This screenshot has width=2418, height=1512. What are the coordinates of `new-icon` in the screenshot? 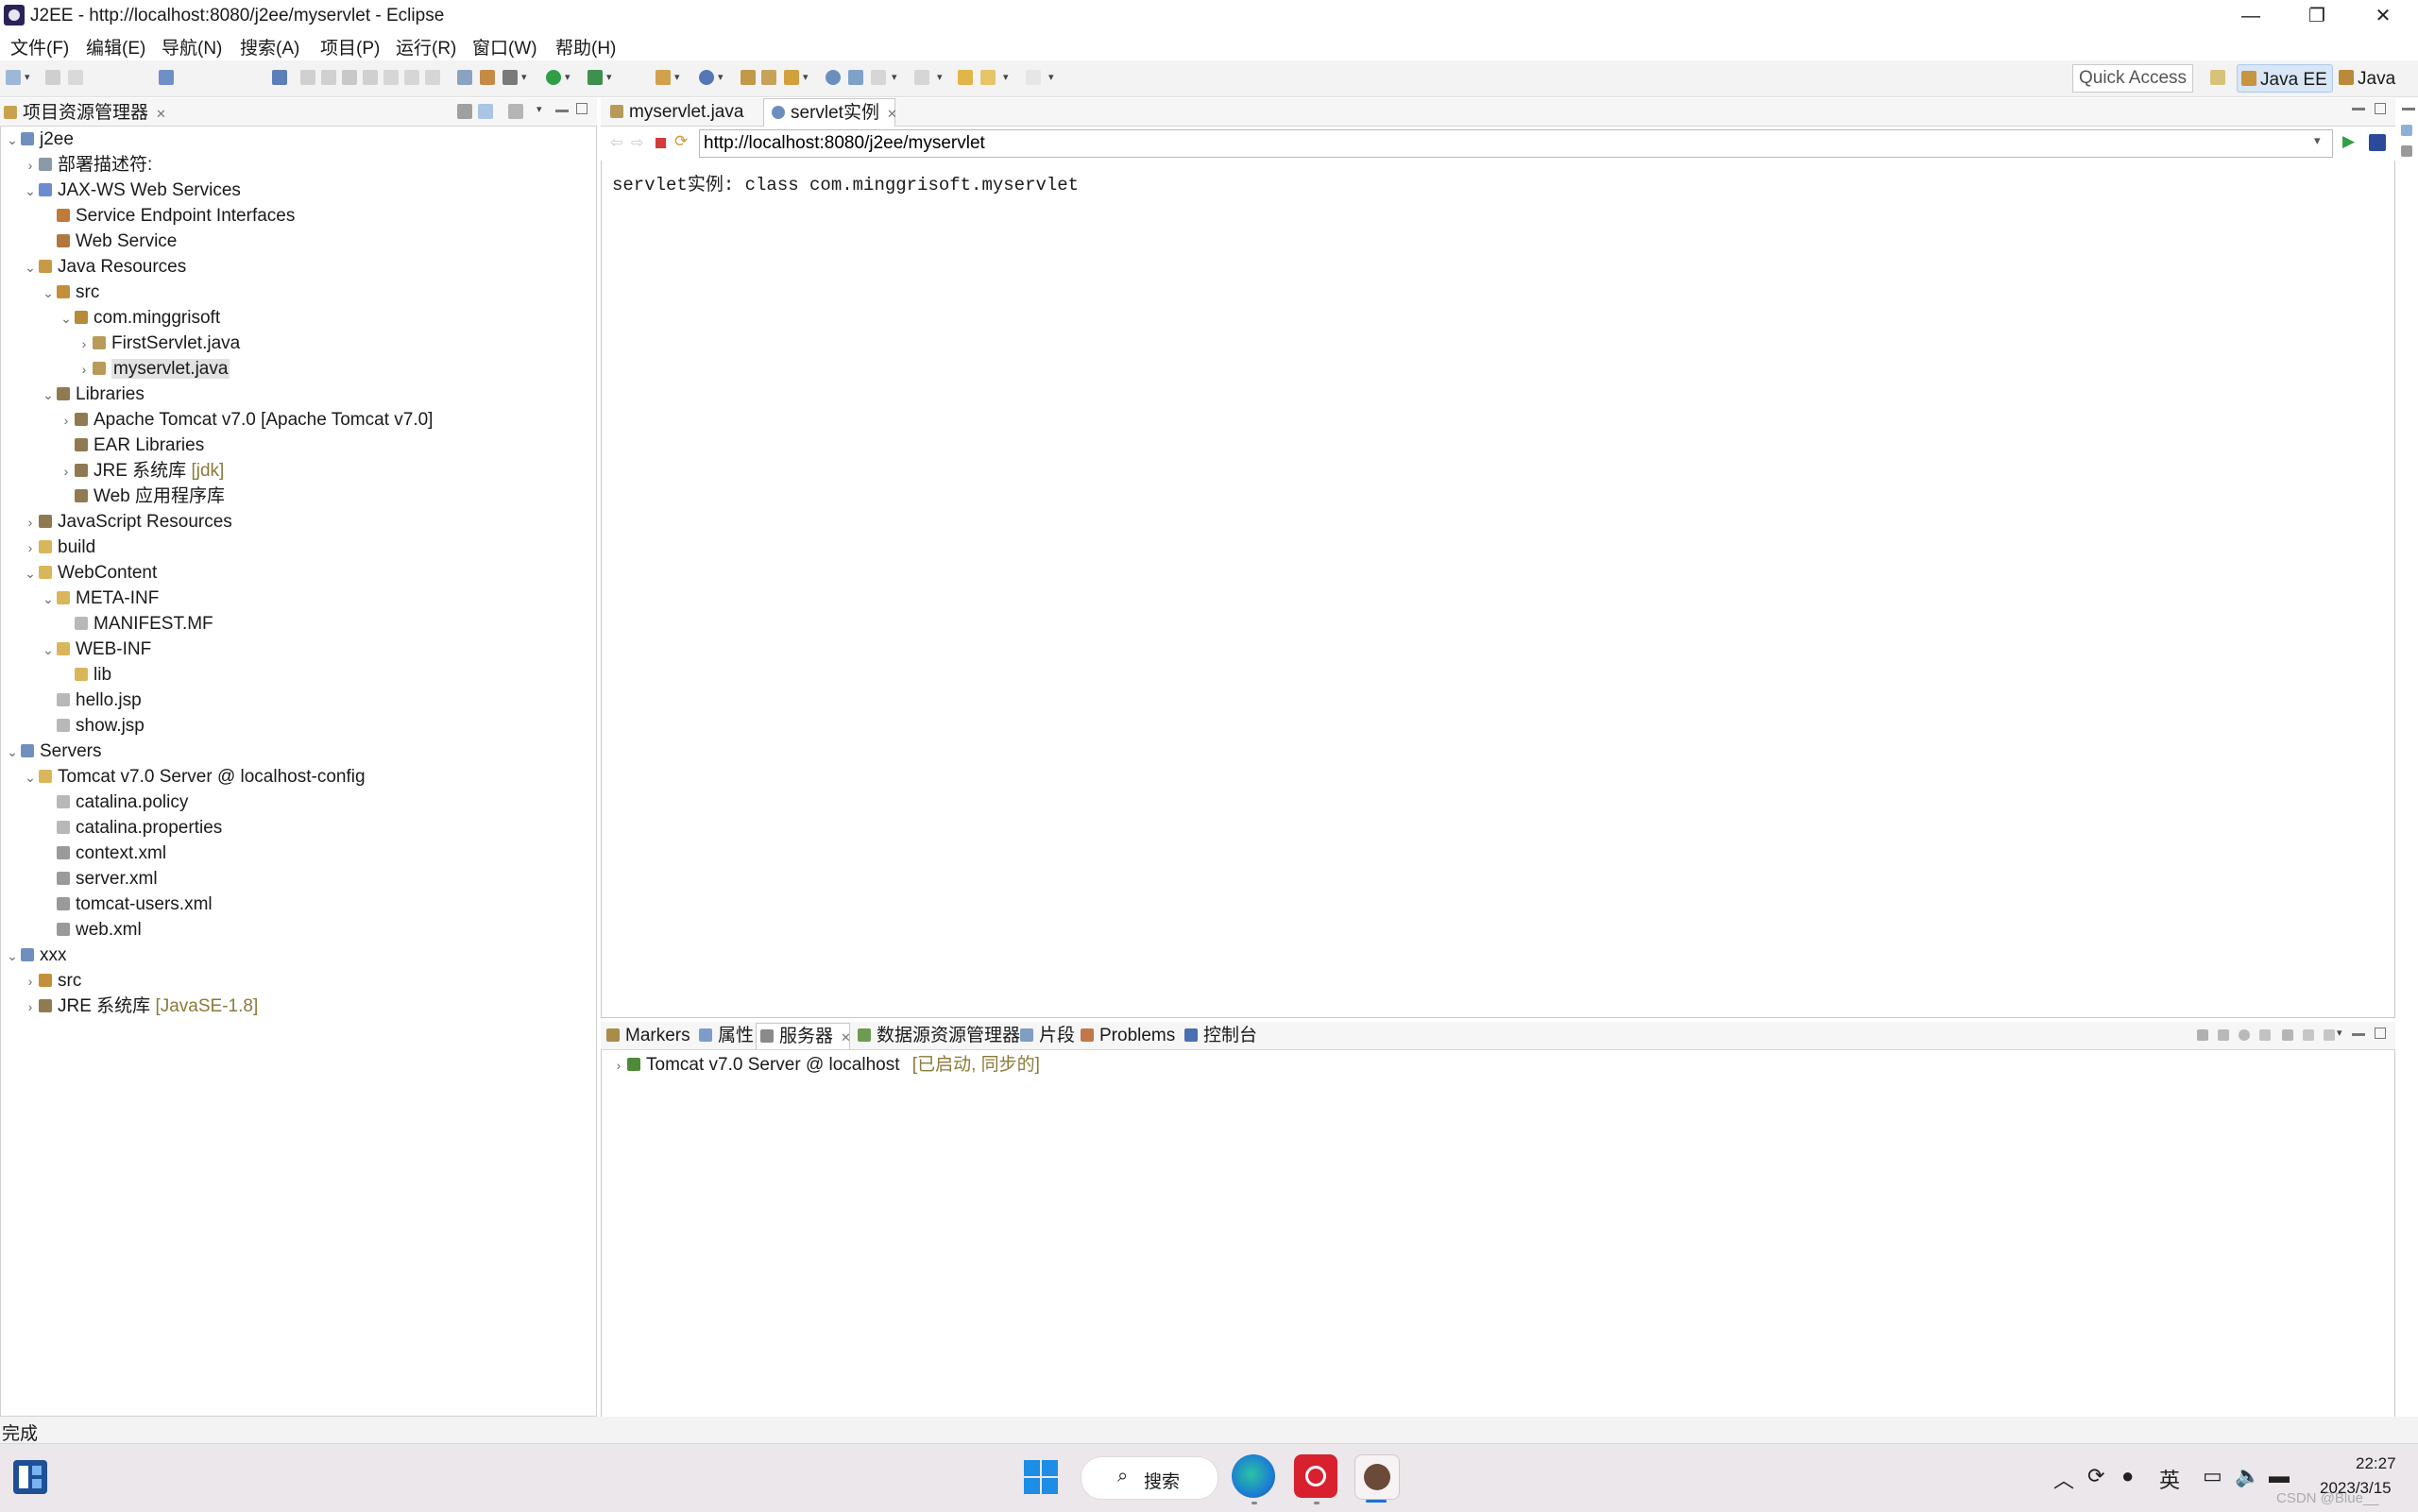 It's located at (13, 77).